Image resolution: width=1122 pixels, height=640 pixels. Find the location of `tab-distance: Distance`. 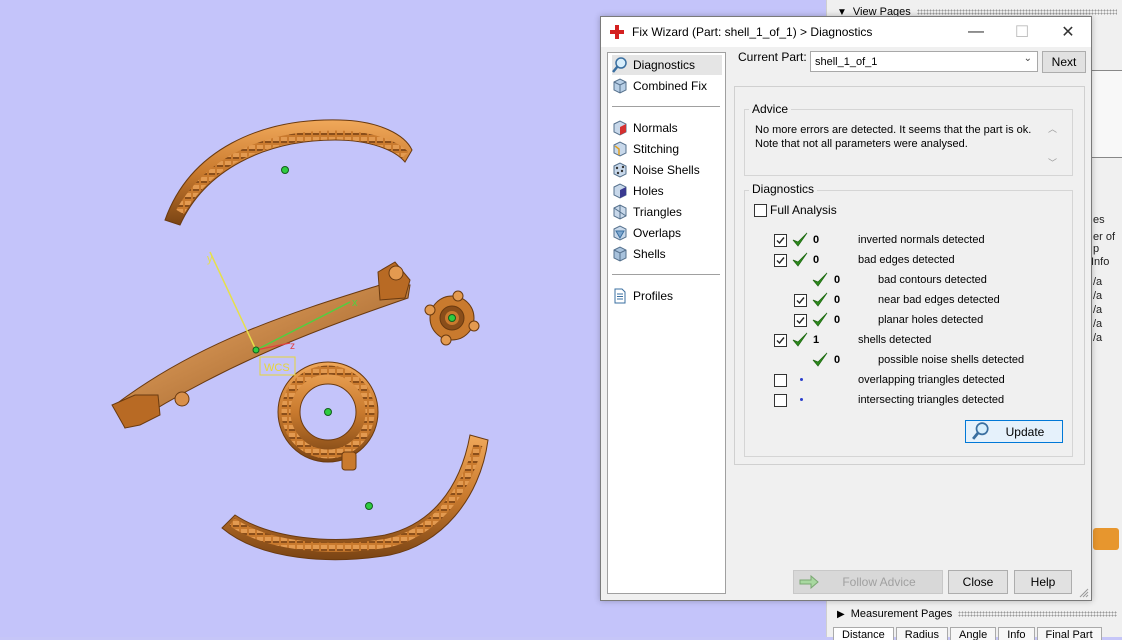

tab-distance: Distance is located at coordinates (863, 633).